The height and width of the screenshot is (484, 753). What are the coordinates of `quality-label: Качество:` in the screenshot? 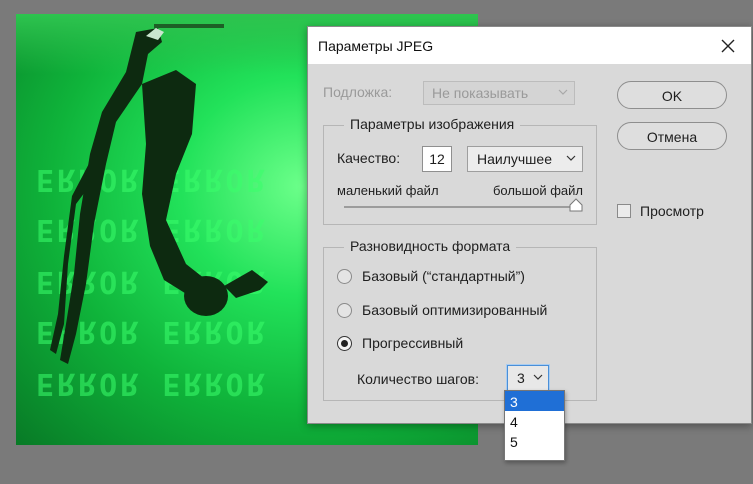 It's located at (369, 158).